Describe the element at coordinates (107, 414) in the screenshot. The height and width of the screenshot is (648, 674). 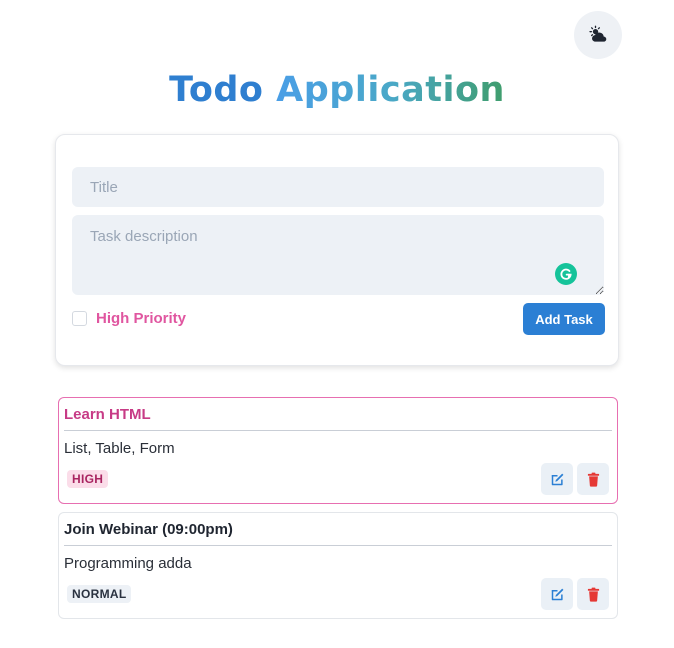
I see `task-title: Learn HTML` at that location.